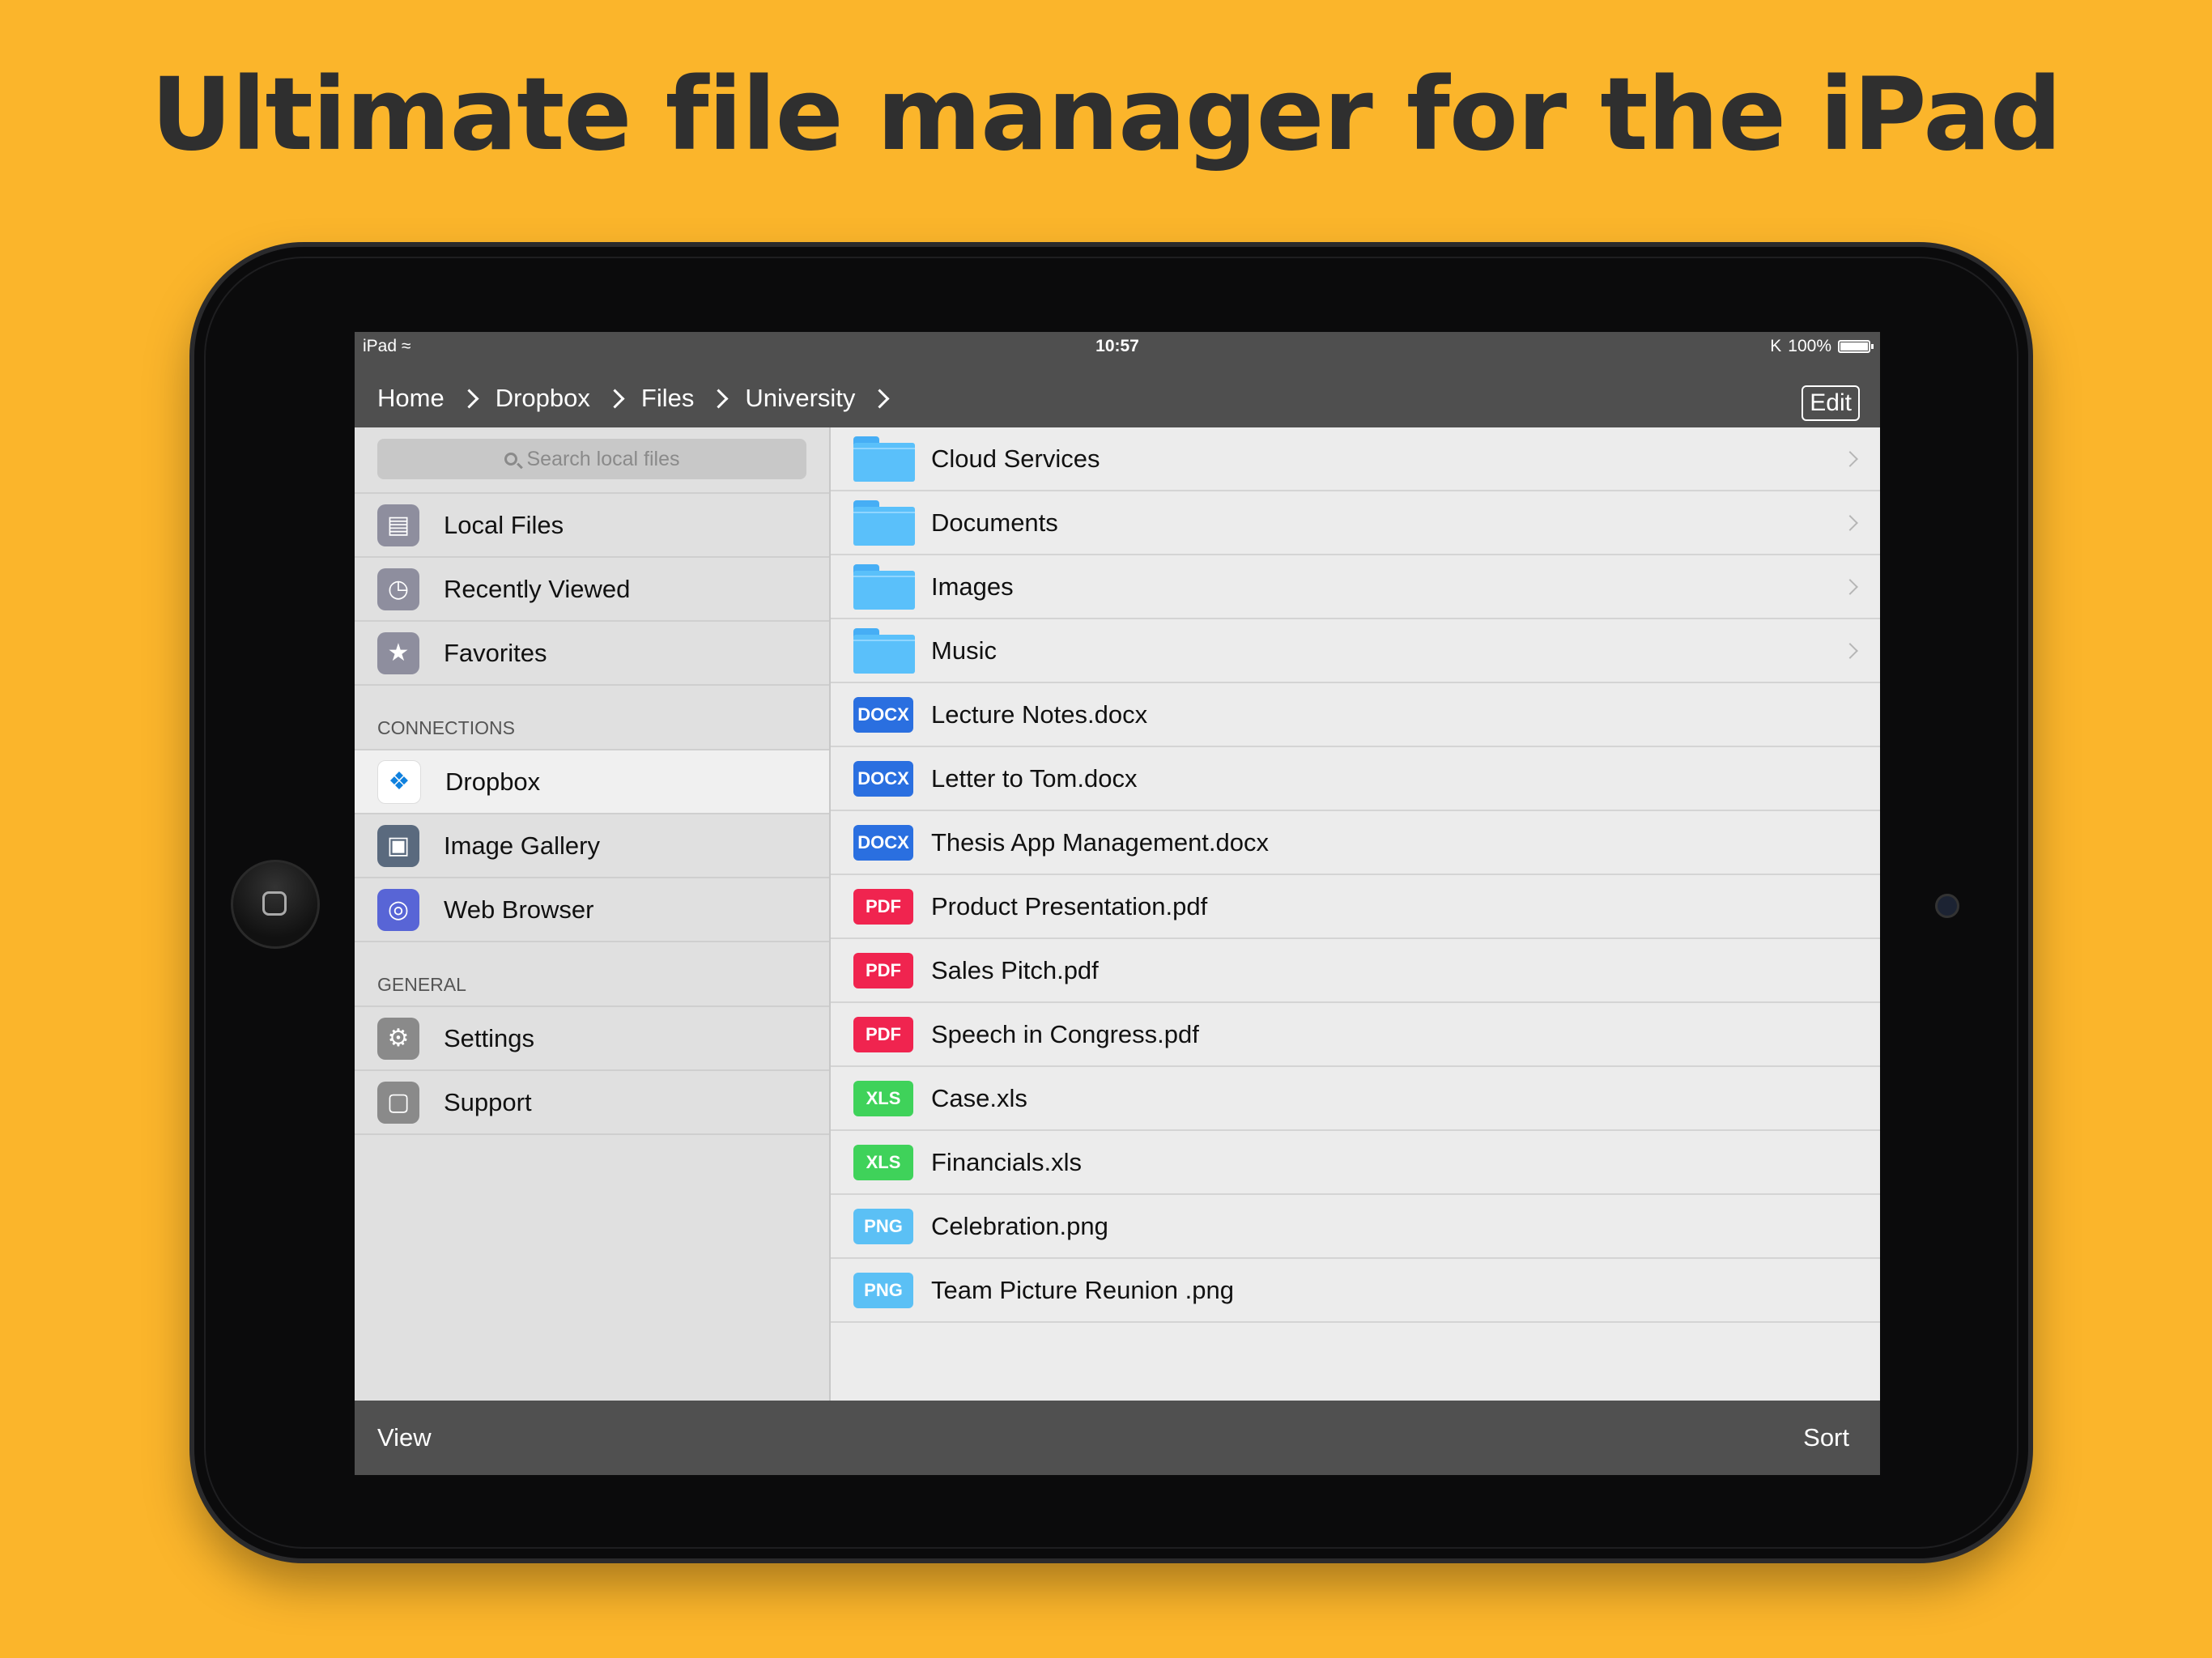 The image size is (2212, 1658). I want to click on file-row: XLS Financials.xls, so click(1356, 1163).